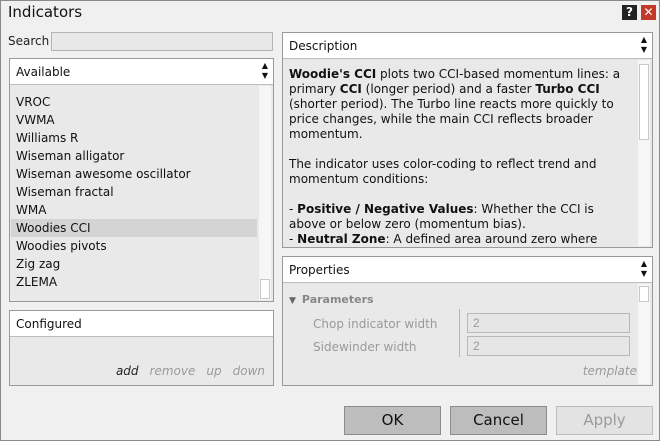 The width and height of the screenshot is (660, 441). I want to click on description-term: Positive / Negative Values, so click(385, 209).